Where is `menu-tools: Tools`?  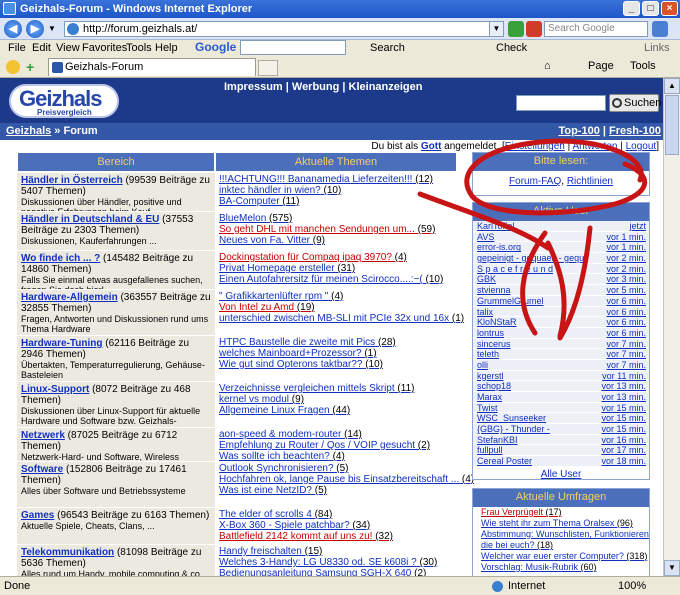 menu-tools: Tools is located at coordinates (139, 48).